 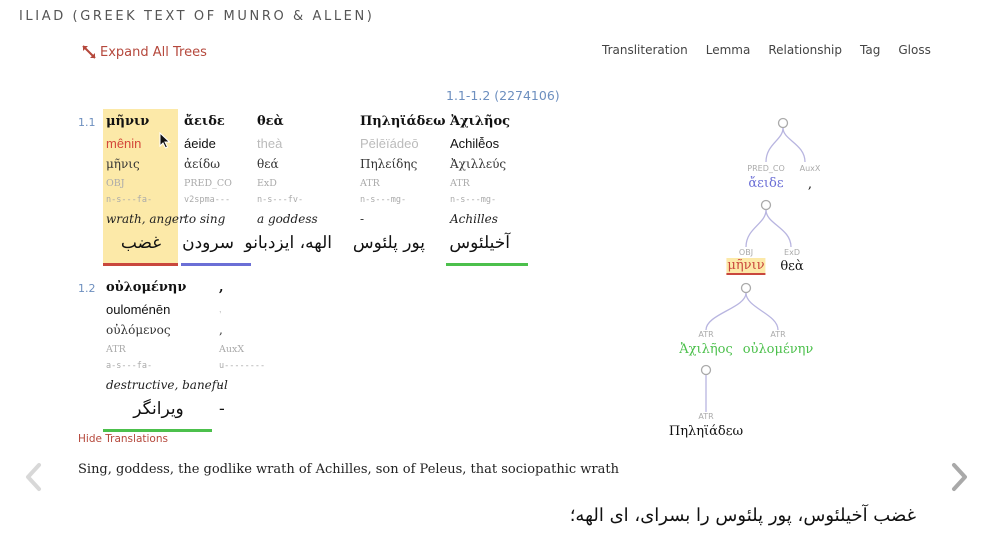 What do you see at coordinates (475, 143) in the screenshot?
I see `transliteration: Achilê̄os` at bounding box center [475, 143].